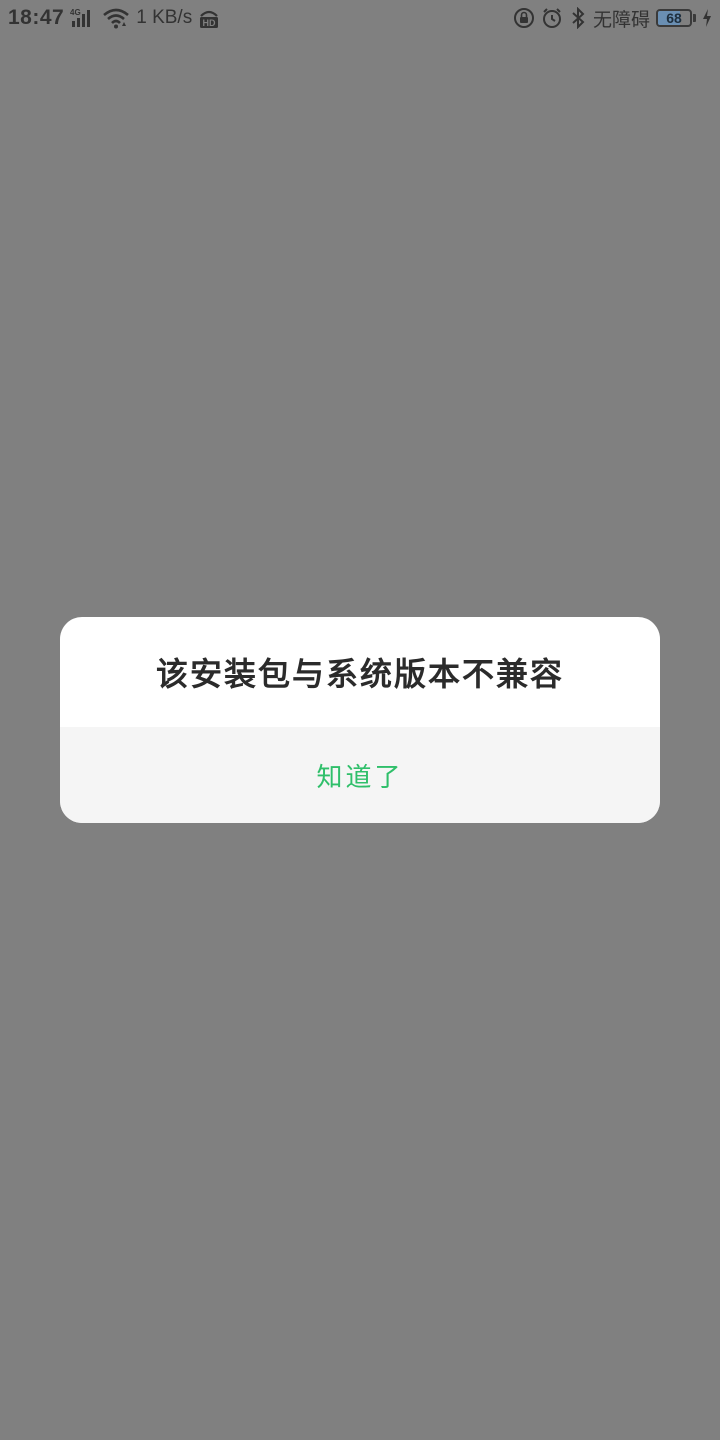 Image resolution: width=720 pixels, height=1440 pixels. What do you see at coordinates (621, 19) in the screenshot?
I see `accessibility-label: 无障碍` at bounding box center [621, 19].